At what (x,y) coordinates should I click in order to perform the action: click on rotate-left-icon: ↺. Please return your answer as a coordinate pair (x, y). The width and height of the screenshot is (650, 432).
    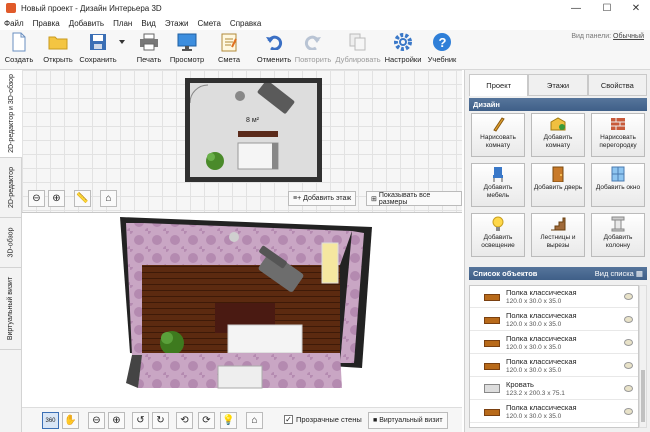
    Looking at the image, I should click on (140, 420).